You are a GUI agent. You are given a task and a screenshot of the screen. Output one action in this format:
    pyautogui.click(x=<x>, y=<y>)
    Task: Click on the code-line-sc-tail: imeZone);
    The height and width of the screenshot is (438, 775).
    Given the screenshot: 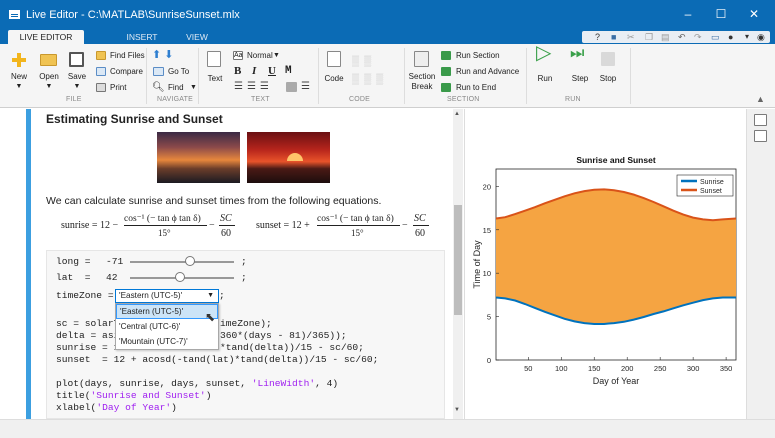 What is the action you would take?
    pyautogui.click(x=246, y=323)
    